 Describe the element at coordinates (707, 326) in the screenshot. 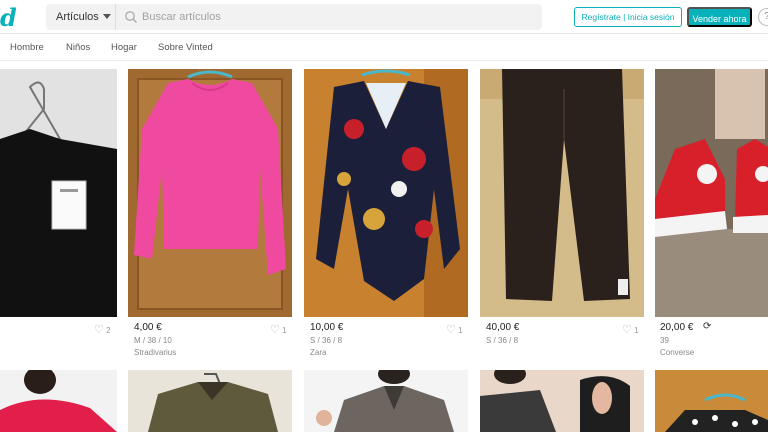

I see `bump-icon: ⟳` at that location.